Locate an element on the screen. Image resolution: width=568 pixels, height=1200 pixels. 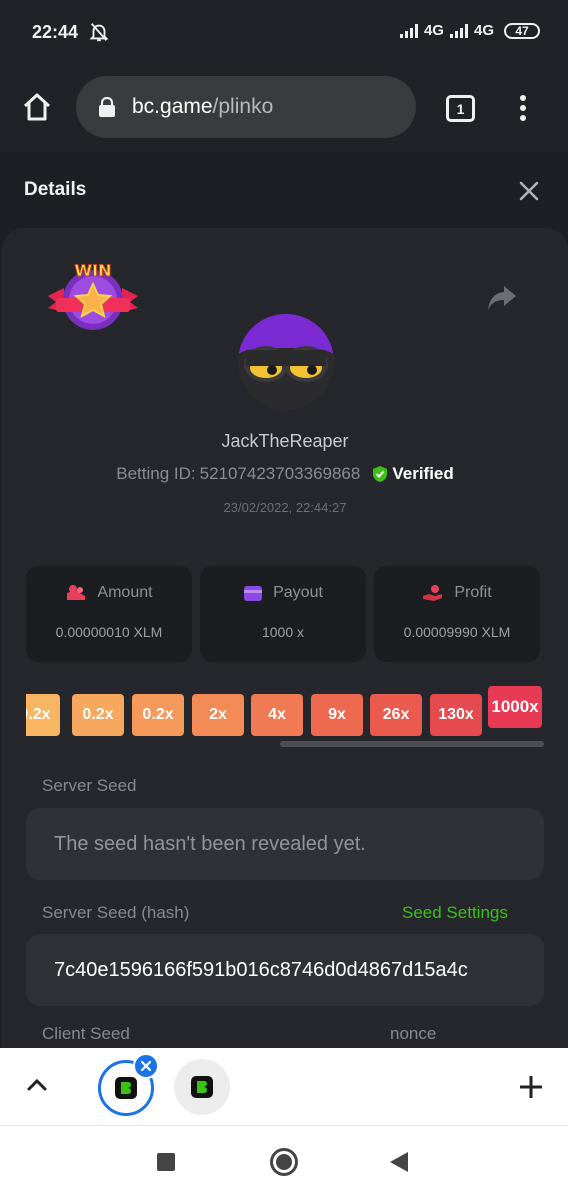
bell-off-icon is located at coordinates (99, 32).